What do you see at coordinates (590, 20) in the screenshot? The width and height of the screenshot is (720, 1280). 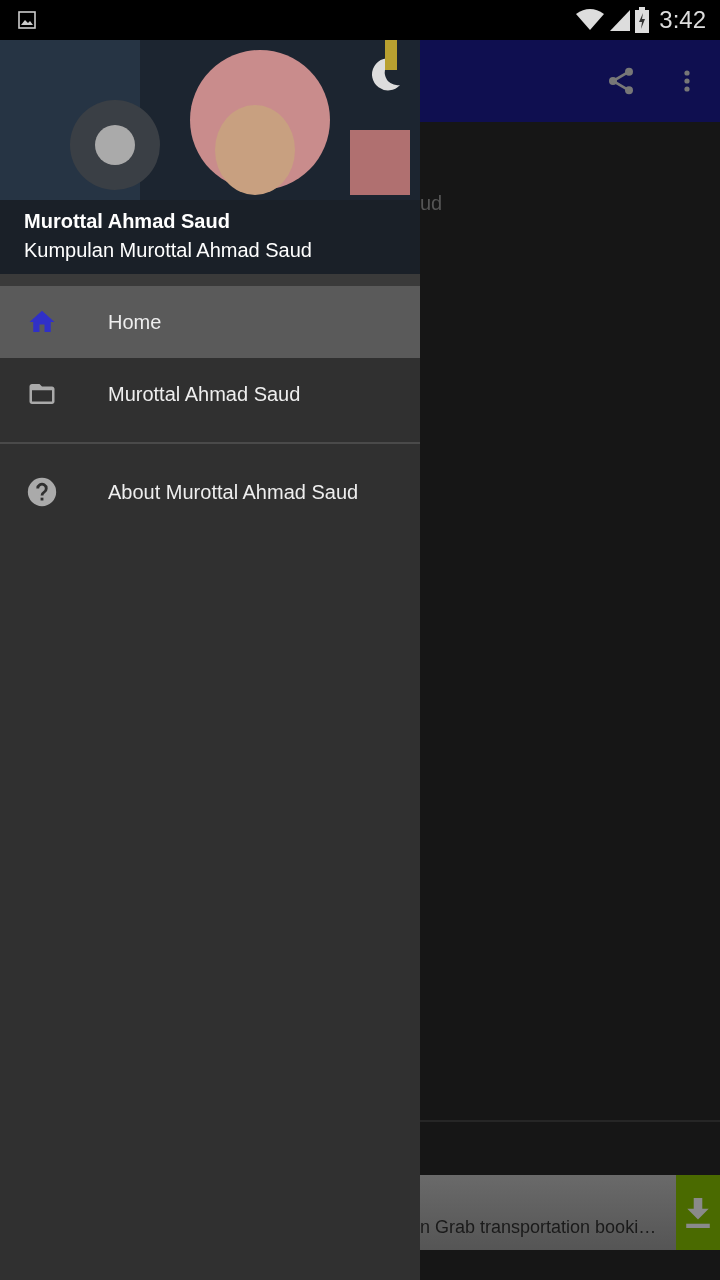 I see `wifi-icon` at bounding box center [590, 20].